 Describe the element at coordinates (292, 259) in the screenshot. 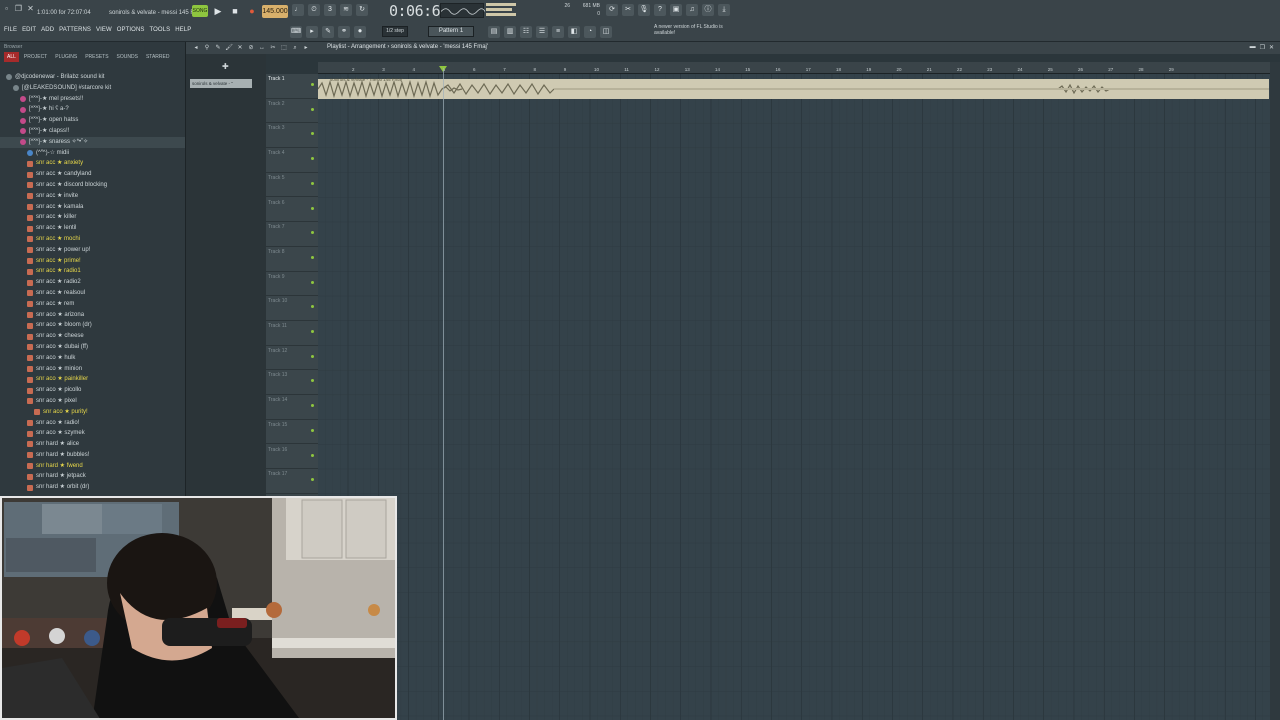

I see `track-header: Track 8` at that location.